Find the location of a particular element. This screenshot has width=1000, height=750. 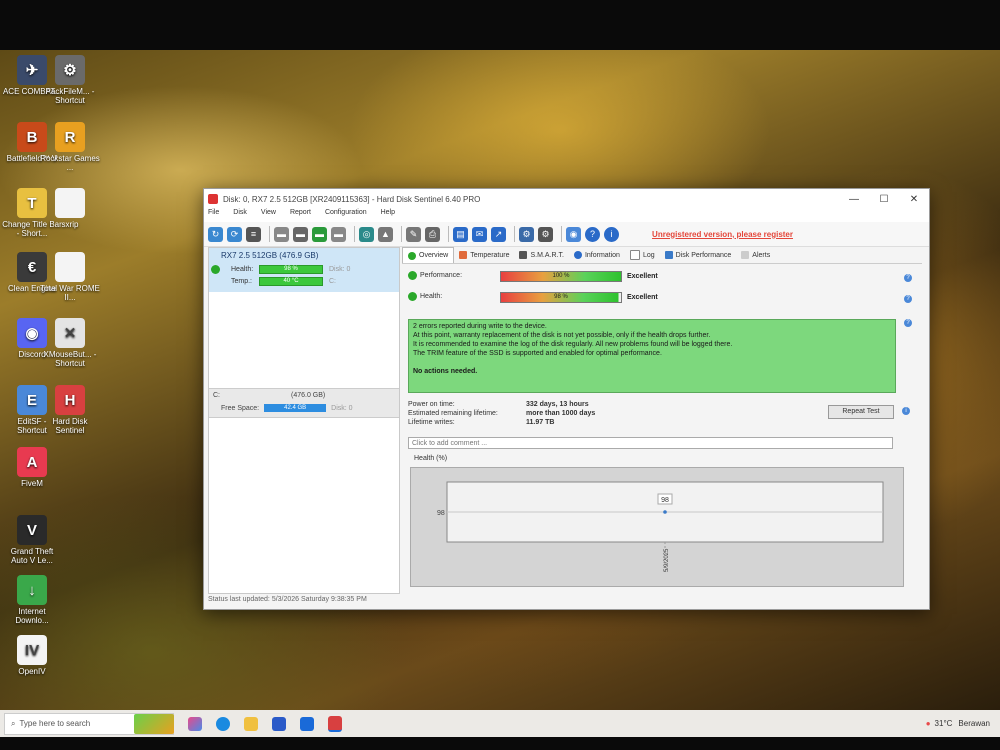

writes-row: Lifetime writes: 11.97 TB is located at coordinates (481, 422).